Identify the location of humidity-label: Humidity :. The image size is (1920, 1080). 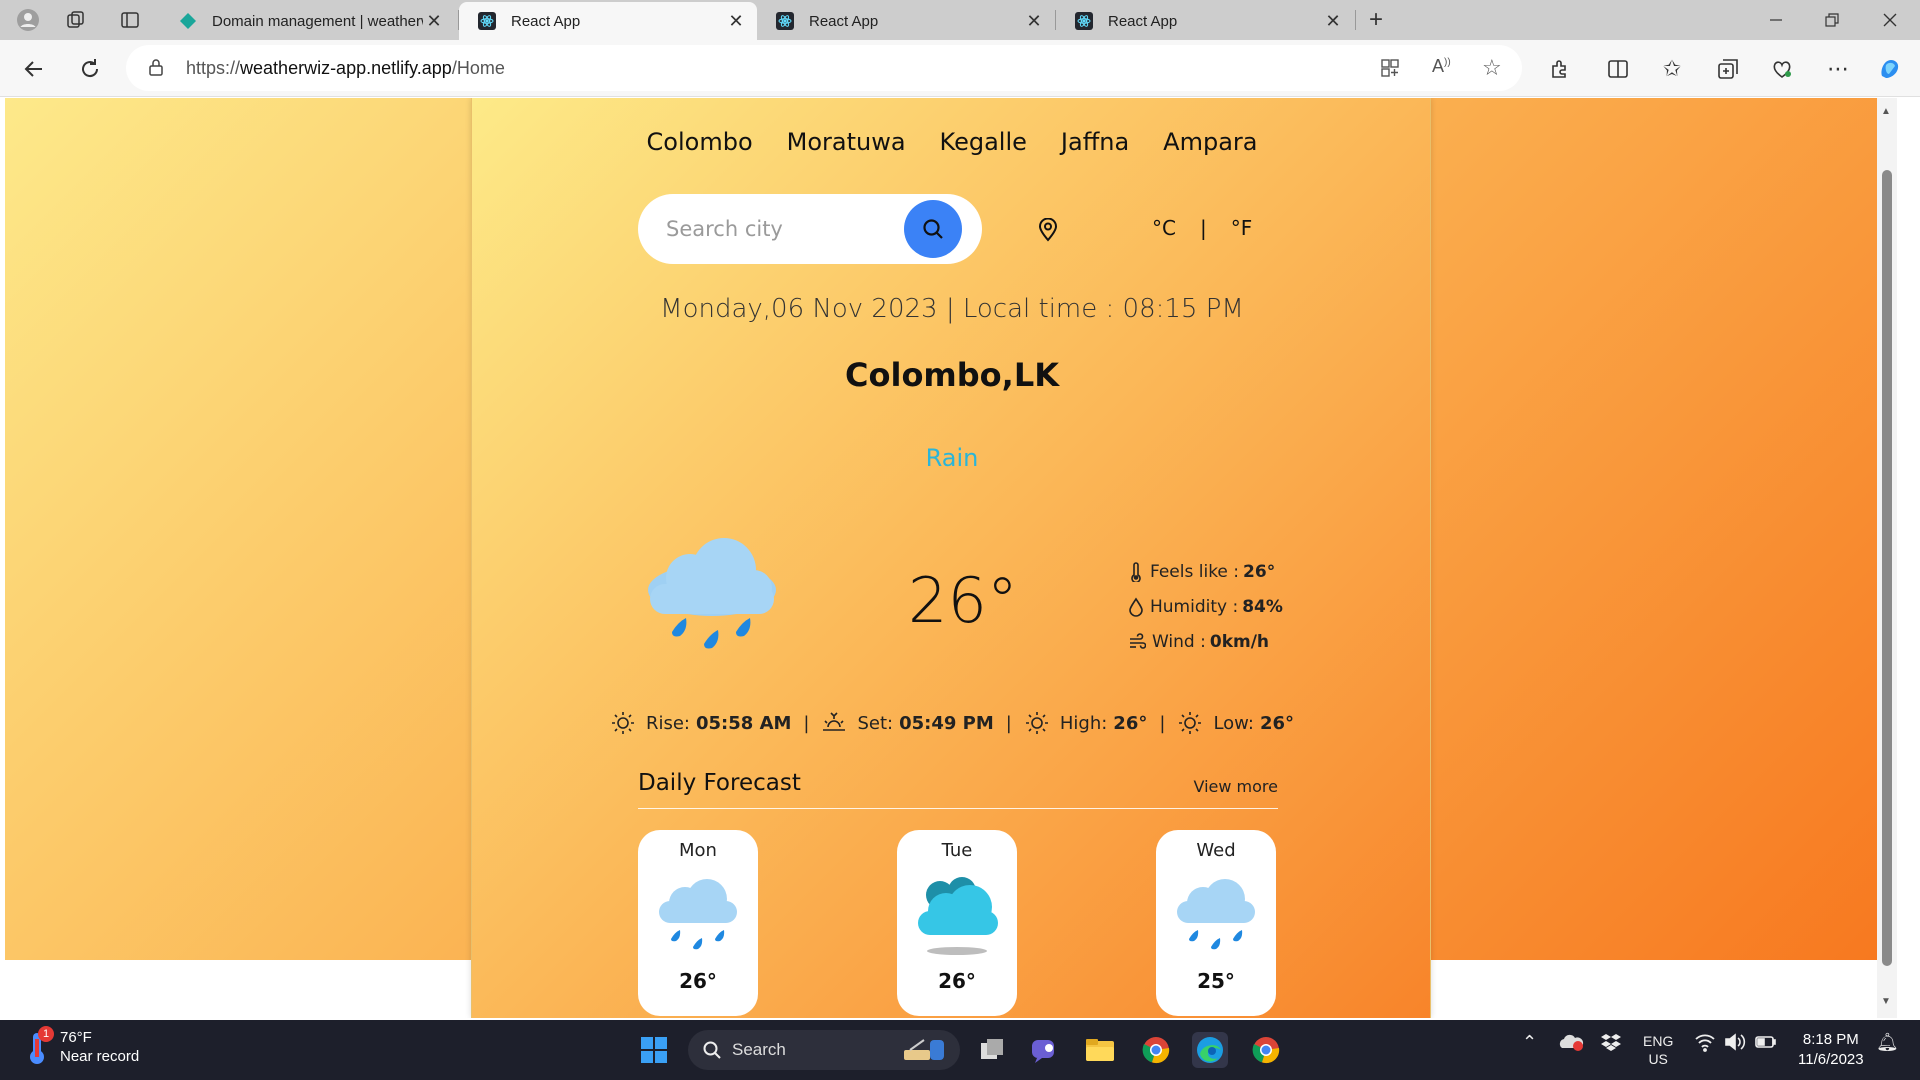
(1194, 606).